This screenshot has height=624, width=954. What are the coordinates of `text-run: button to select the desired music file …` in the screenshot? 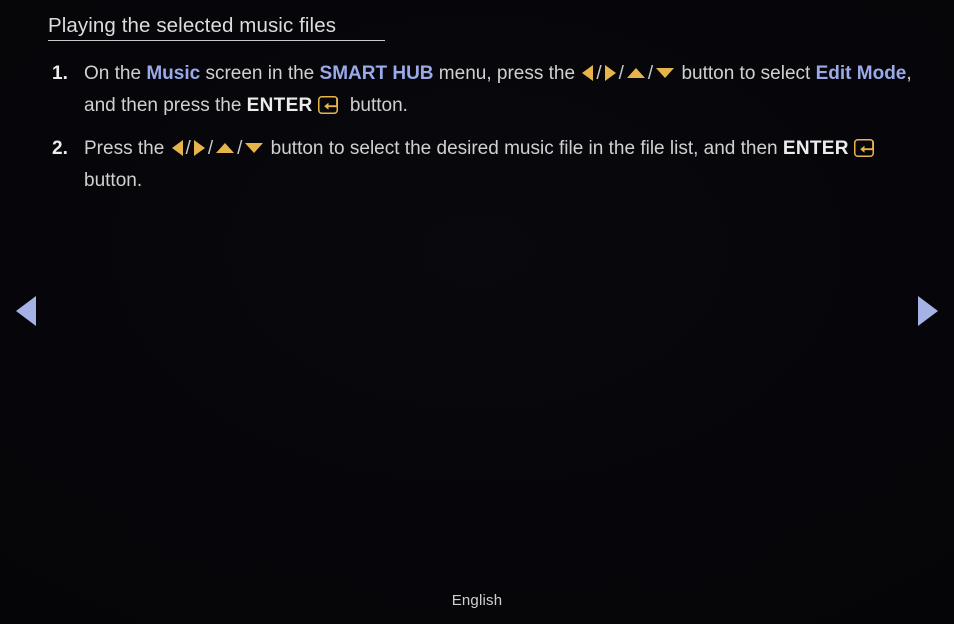 It's located at (524, 148).